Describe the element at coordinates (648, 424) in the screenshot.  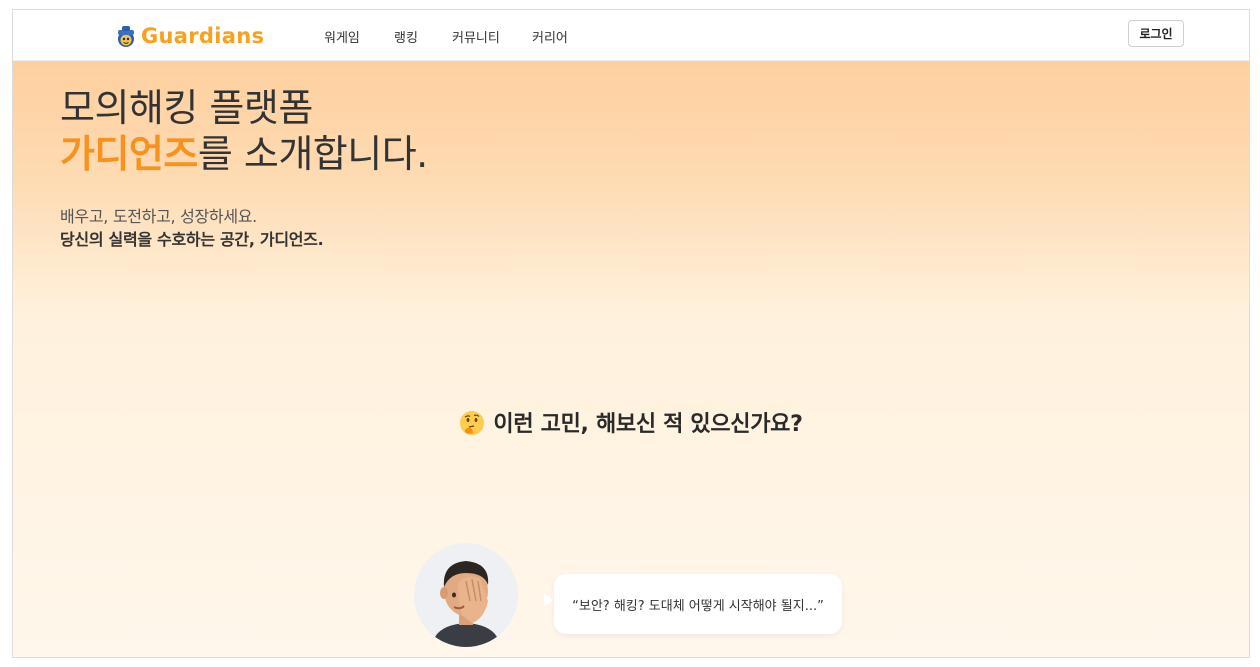
I see `pain-point-text: 이런 고민, 해보신 적 있으신가요?` at that location.